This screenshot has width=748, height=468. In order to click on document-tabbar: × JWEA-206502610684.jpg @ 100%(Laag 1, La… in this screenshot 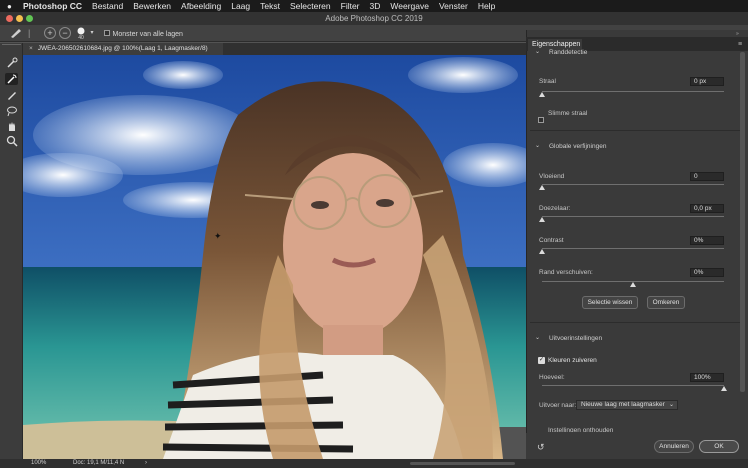, I will do `click(274, 49)`.